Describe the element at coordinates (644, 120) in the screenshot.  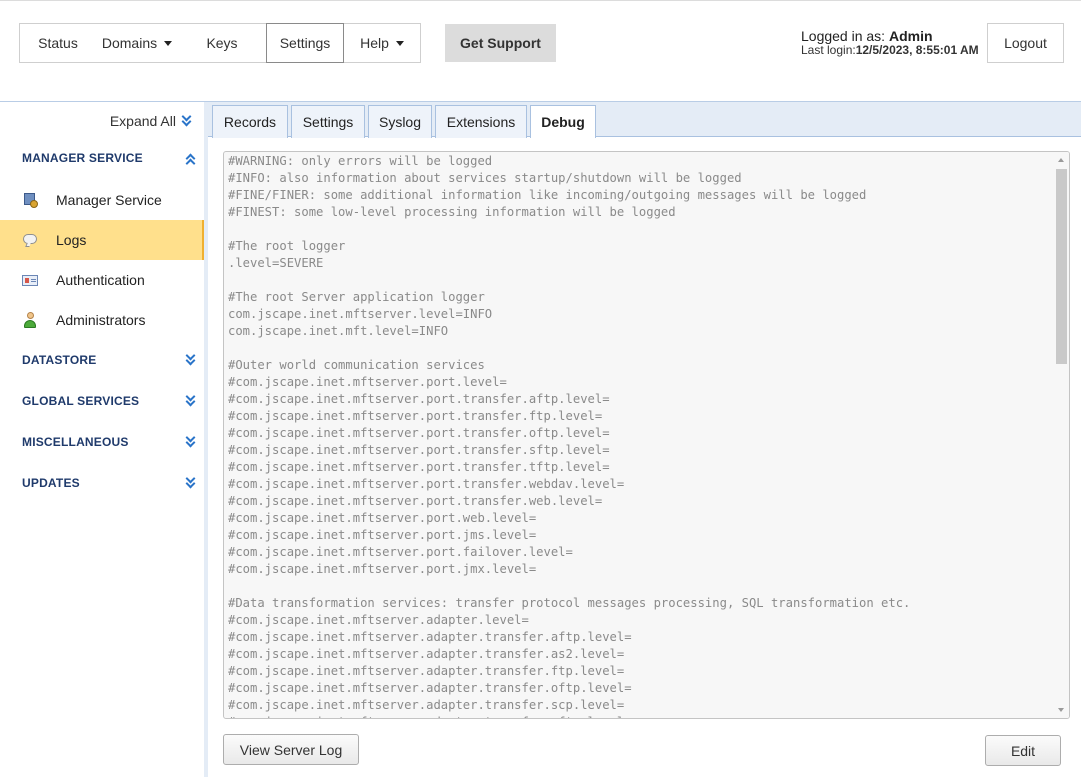
I see `tab-bar: Records Settings Syslog Extensions Debug` at that location.